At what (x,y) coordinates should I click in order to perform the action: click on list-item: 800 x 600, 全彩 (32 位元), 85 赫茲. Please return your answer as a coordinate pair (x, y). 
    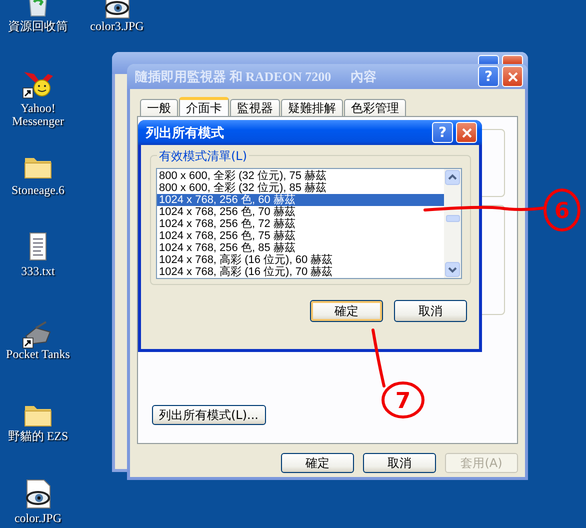
    Looking at the image, I should click on (300, 188).